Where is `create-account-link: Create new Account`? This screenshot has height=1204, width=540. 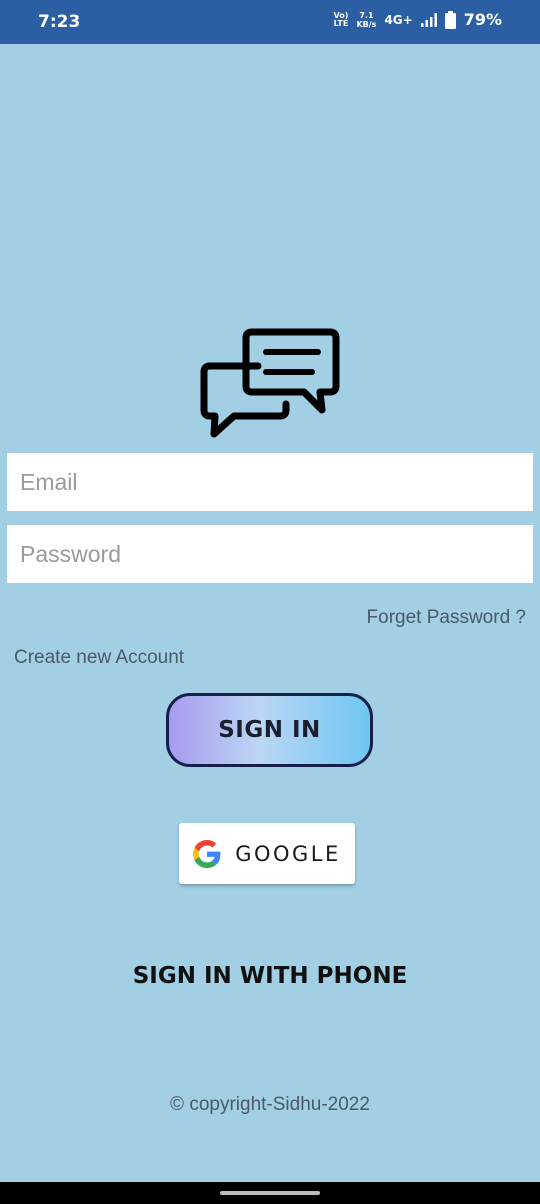
create-account-link: Create new Account is located at coordinates (99, 658).